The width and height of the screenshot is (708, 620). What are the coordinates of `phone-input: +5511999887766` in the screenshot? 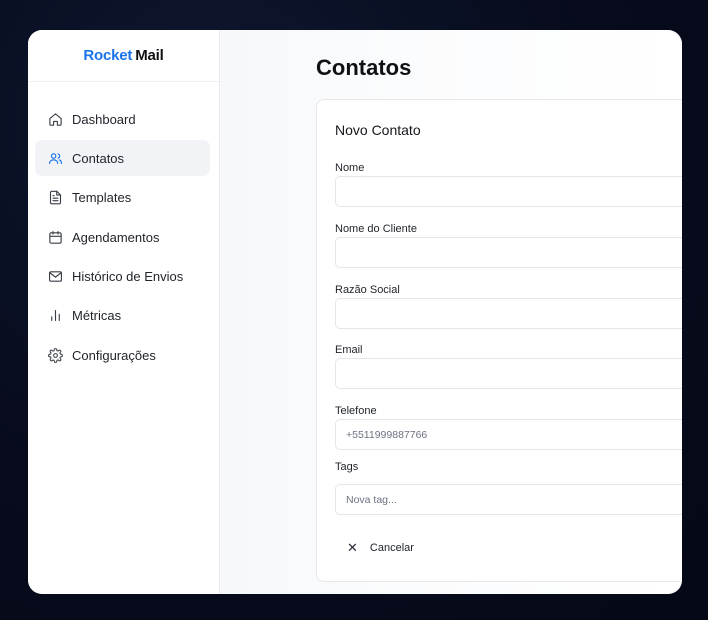 It's located at (508, 434).